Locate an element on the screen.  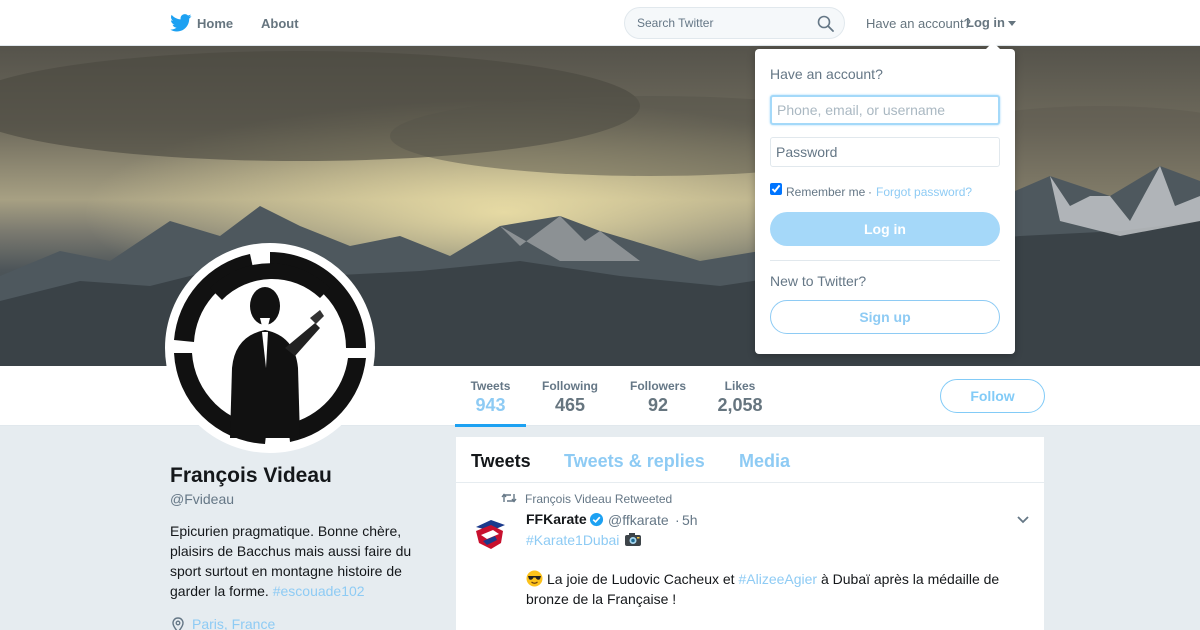
new-to-twitter-text: New to Twitter? is located at coordinates (818, 281).